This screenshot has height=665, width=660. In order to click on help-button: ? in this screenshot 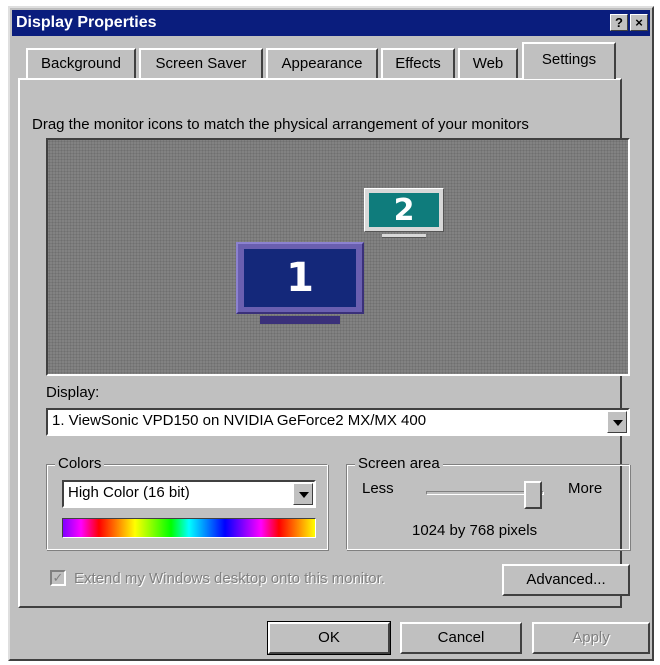, I will do `click(619, 22)`.